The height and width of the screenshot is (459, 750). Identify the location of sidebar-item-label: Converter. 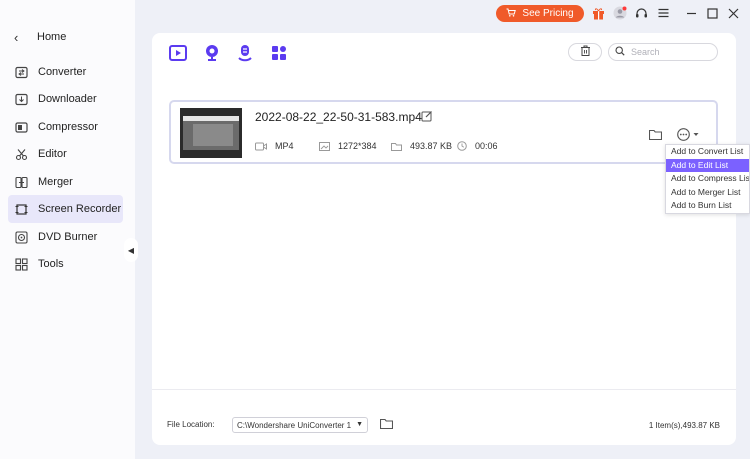
(62, 72).